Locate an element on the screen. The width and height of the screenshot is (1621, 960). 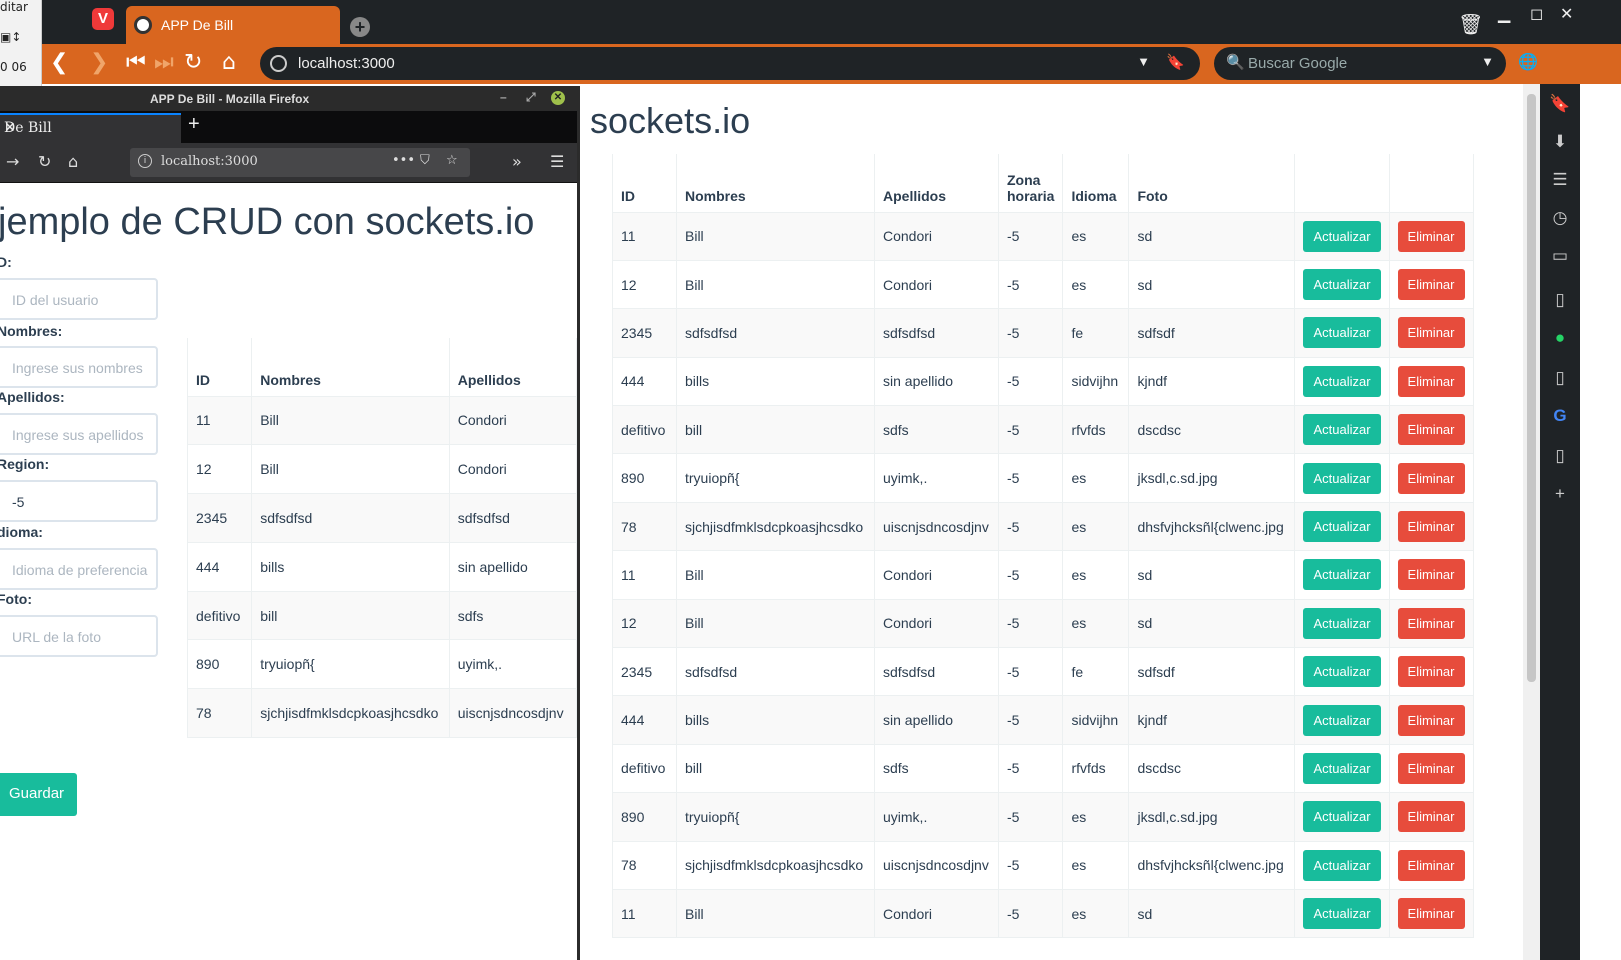
bookmark-icon: 🔖 is located at coordinates (1175, 62).